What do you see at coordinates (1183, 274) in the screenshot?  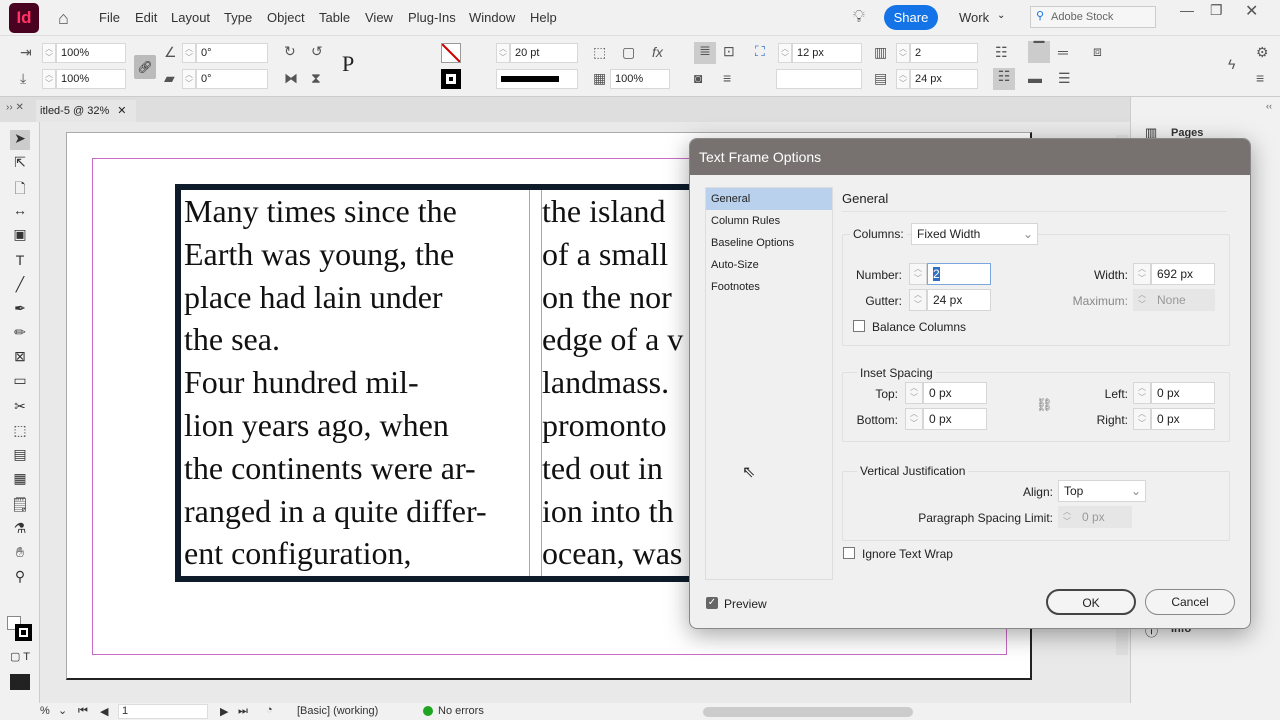 I see `width-field: 692 px` at bounding box center [1183, 274].